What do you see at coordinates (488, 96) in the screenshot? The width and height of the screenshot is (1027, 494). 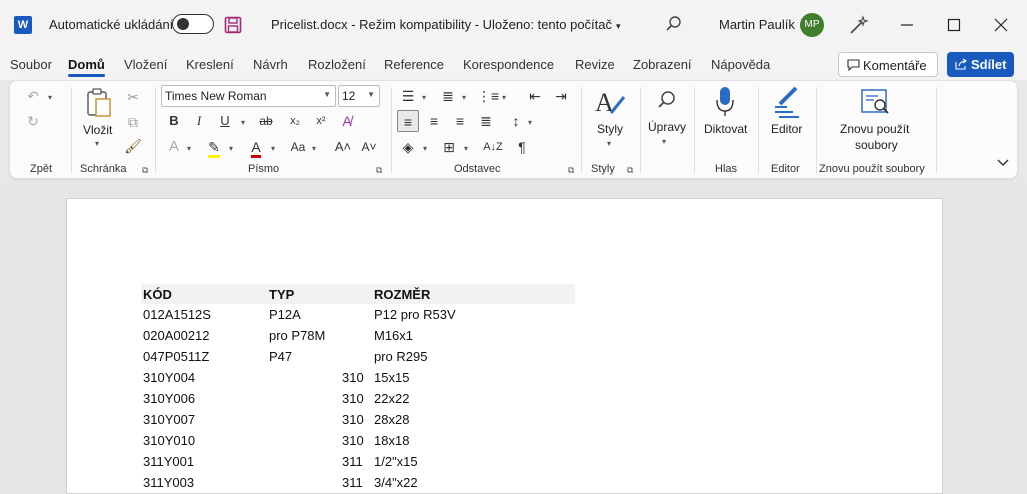 I see `multilevel-list-icon: ⋮≡` at bounding box center [488, 96].